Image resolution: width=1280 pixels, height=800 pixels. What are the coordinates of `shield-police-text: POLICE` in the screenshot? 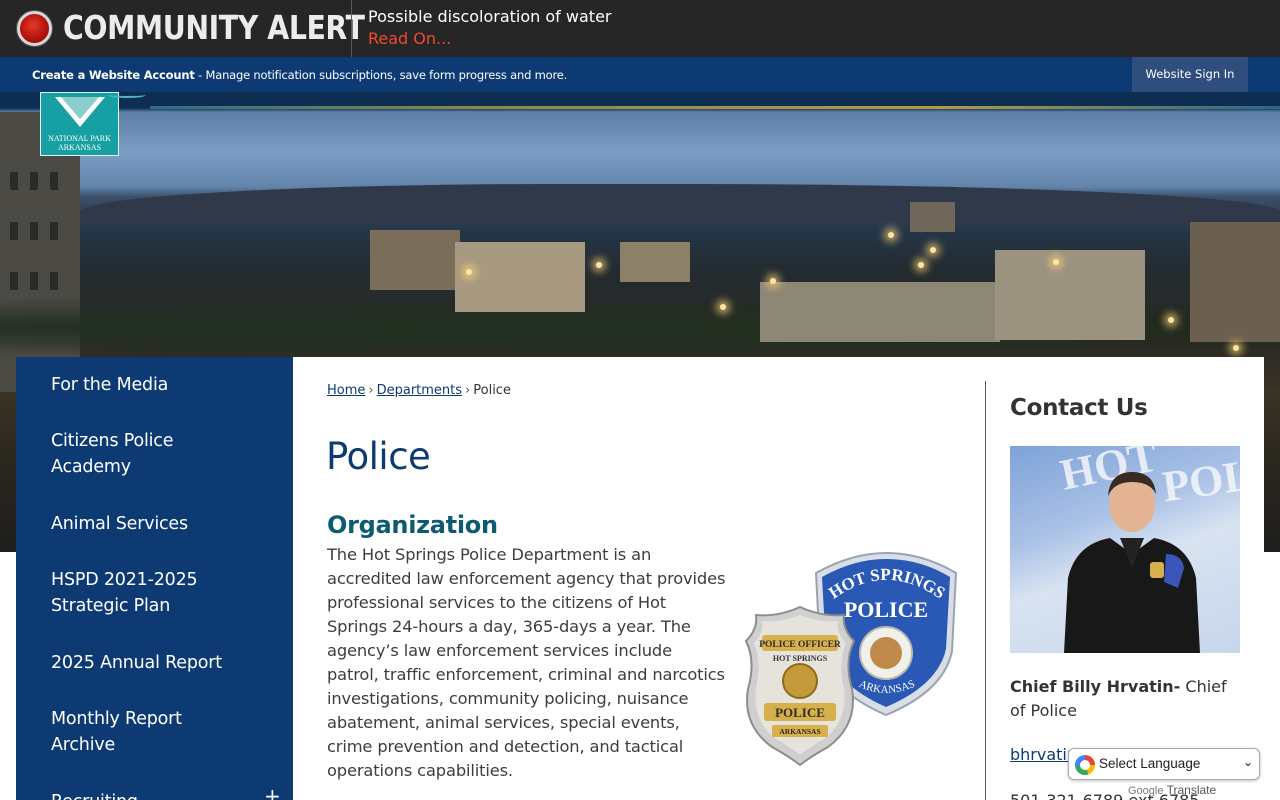 It's located at (800, 712).